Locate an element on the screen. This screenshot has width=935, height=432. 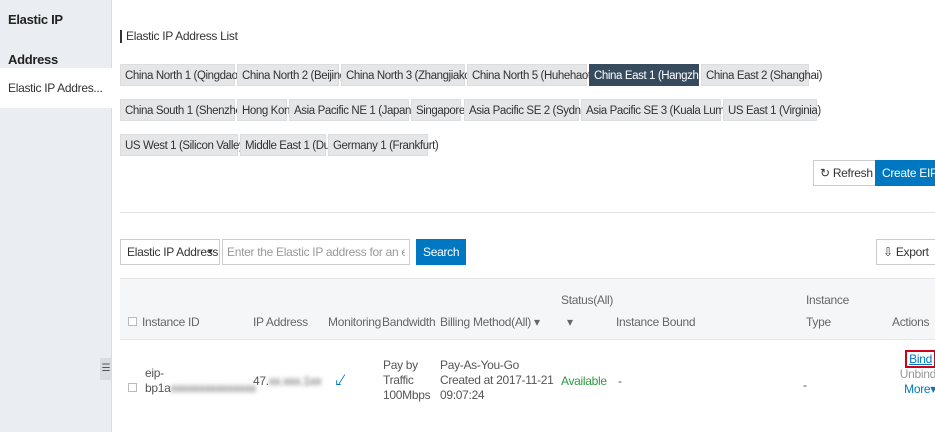
region-tab: US West 1 (Silicon Valley) is located at coordinates (184, 145).